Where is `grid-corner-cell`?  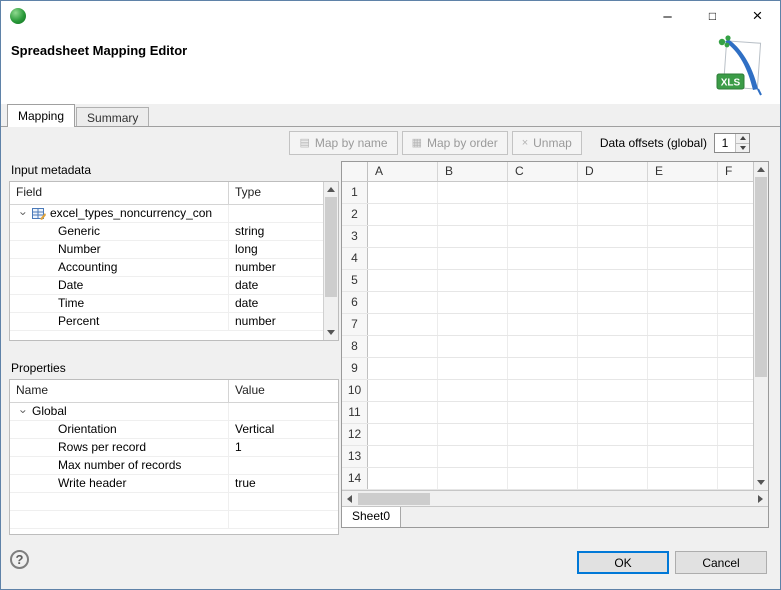 grid-corner-cell is located at coordinates (355, 171).